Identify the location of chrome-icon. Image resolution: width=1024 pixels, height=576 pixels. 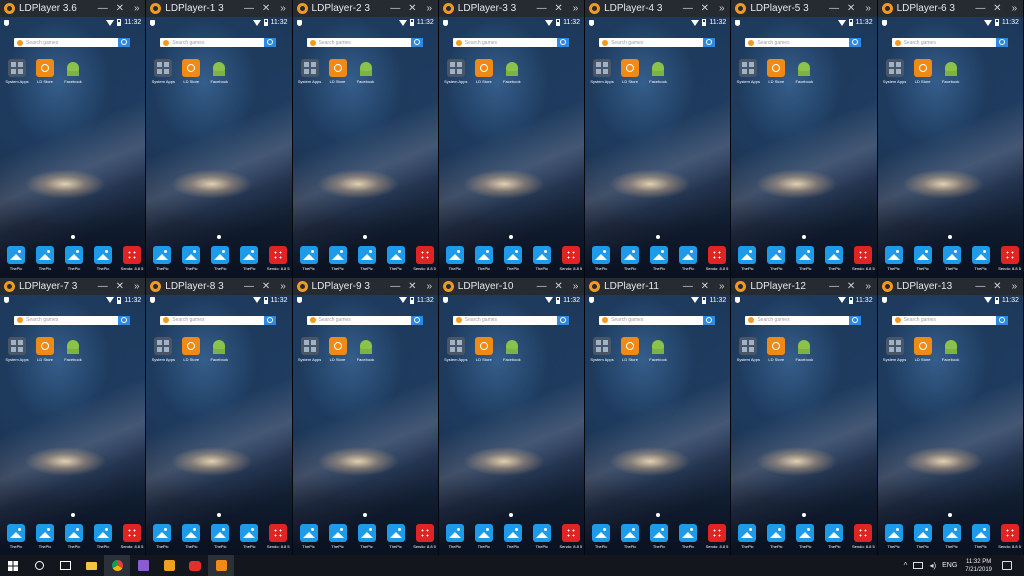
(117, 565).